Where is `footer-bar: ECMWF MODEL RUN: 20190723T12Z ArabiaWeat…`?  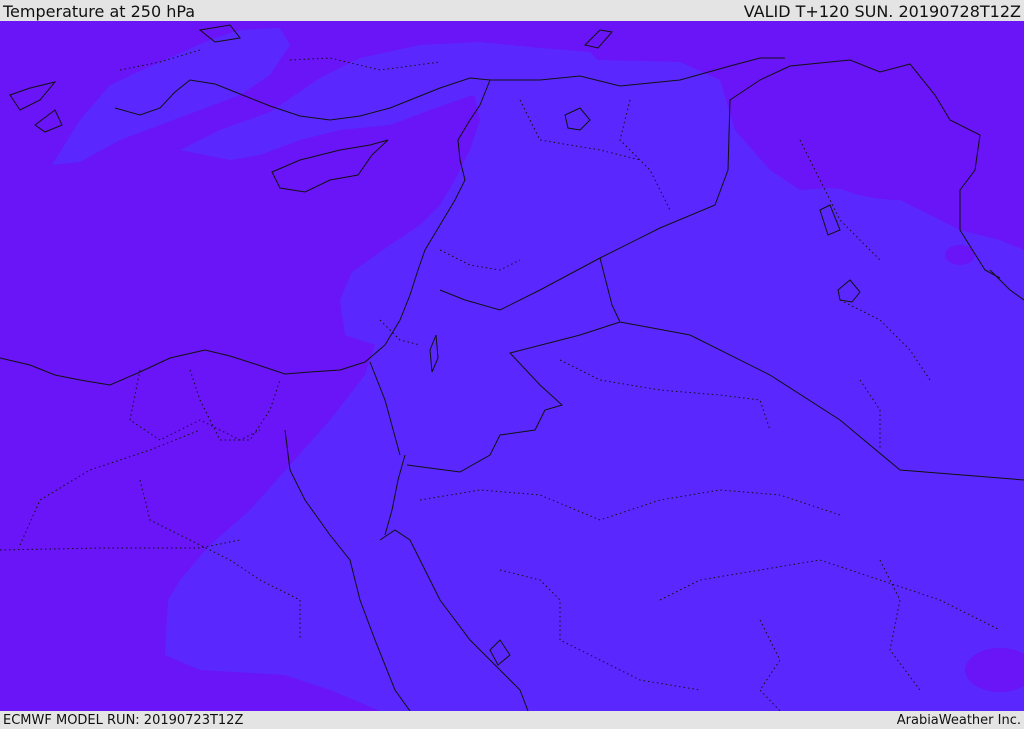
footer-bar: ECMWF MODEL RUN: 20190723T12Z ArabiaWeat… is located at coordinates (512, 720).